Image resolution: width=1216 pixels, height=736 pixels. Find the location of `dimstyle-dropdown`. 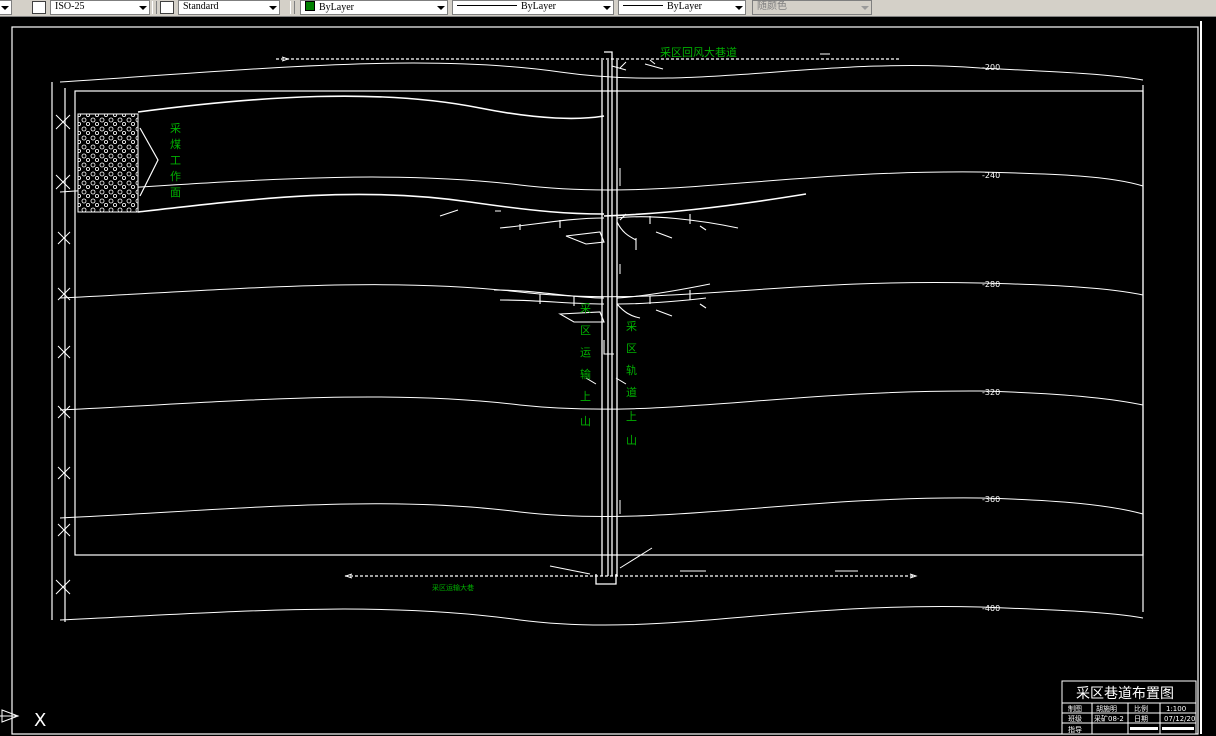

dimstyle-dropdown is located at coordinates (6, 7).